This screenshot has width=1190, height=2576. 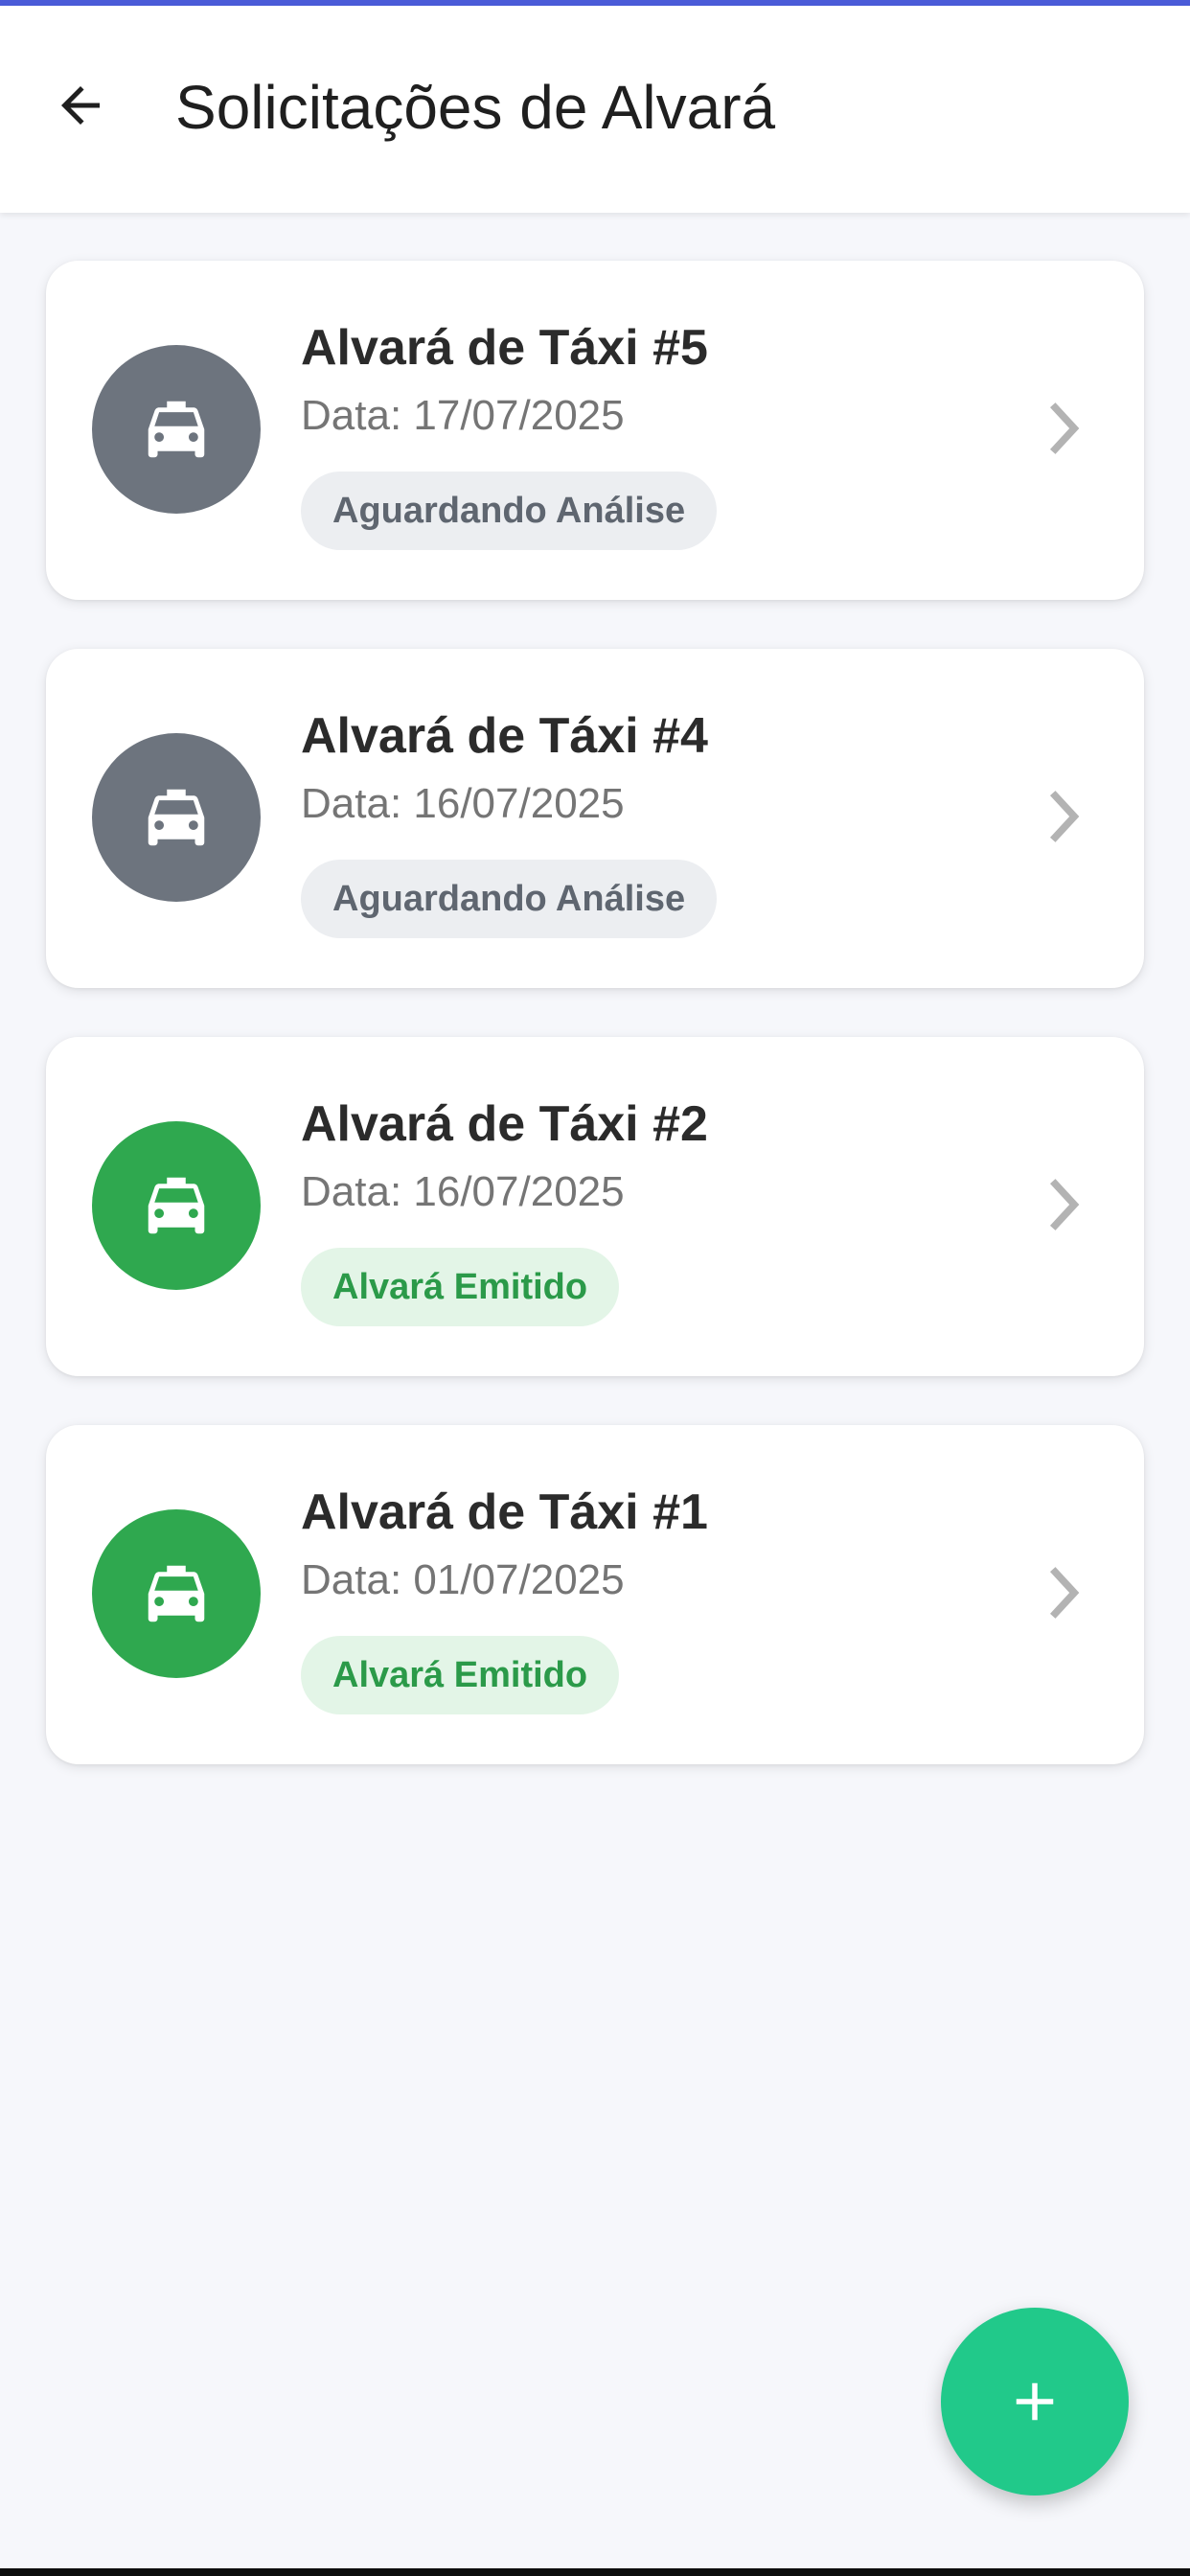 I want to click on request-date: Data: 17/07/2025, so click(x=463, y=415).